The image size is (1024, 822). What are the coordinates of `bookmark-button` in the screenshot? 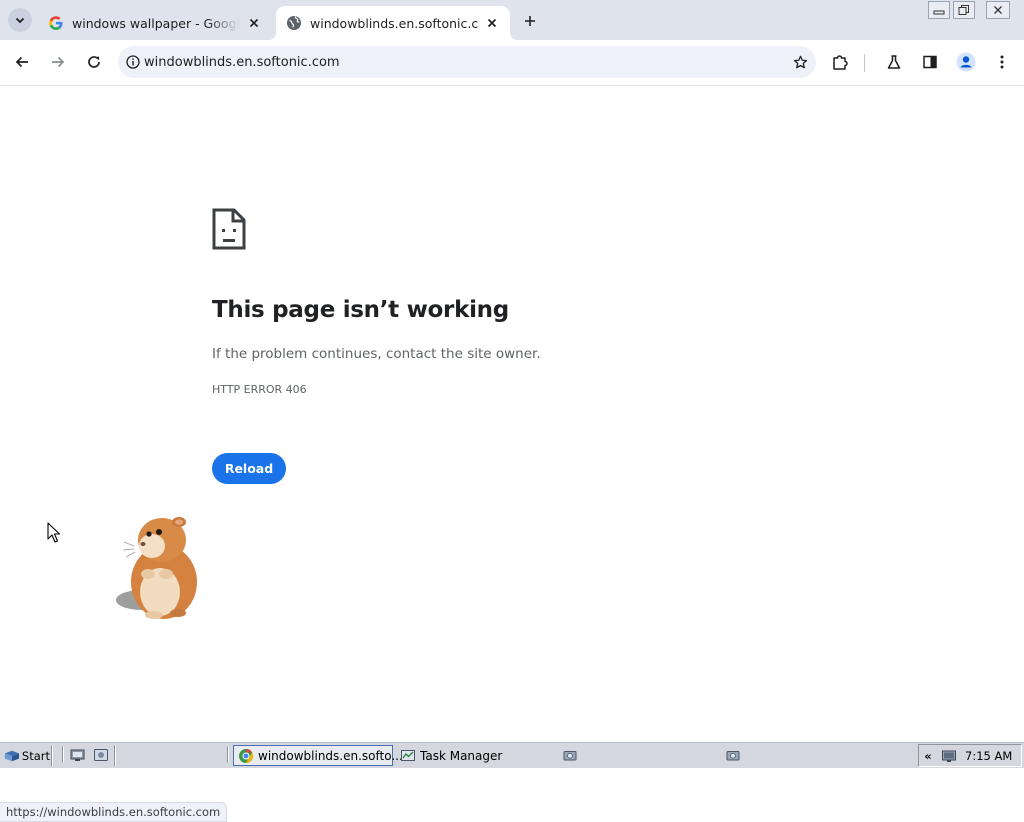 It's located at (800, 62).